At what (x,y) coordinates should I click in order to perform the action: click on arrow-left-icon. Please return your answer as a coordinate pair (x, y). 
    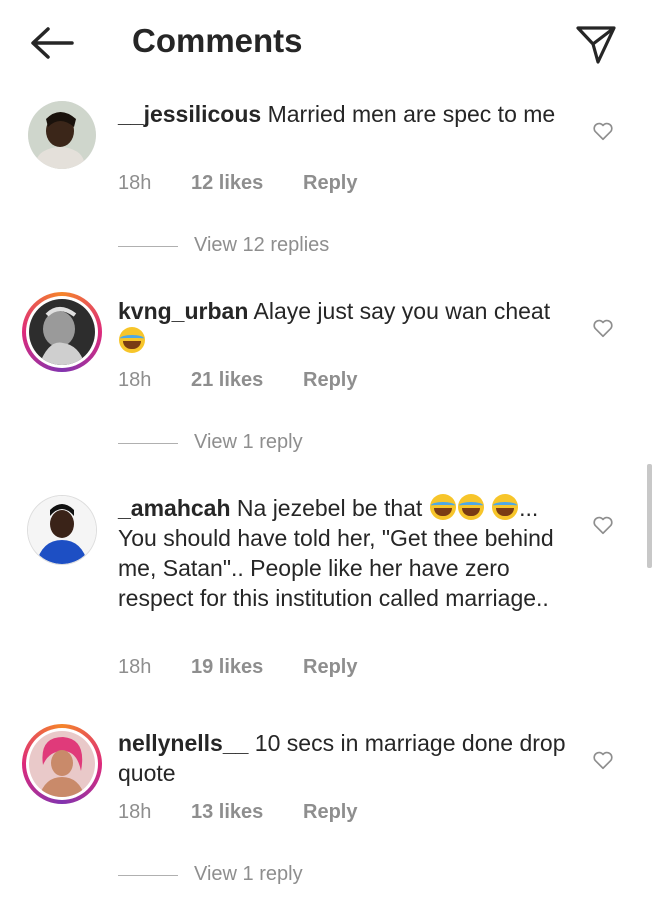
    Looking at the image, I should click on (52, 43).